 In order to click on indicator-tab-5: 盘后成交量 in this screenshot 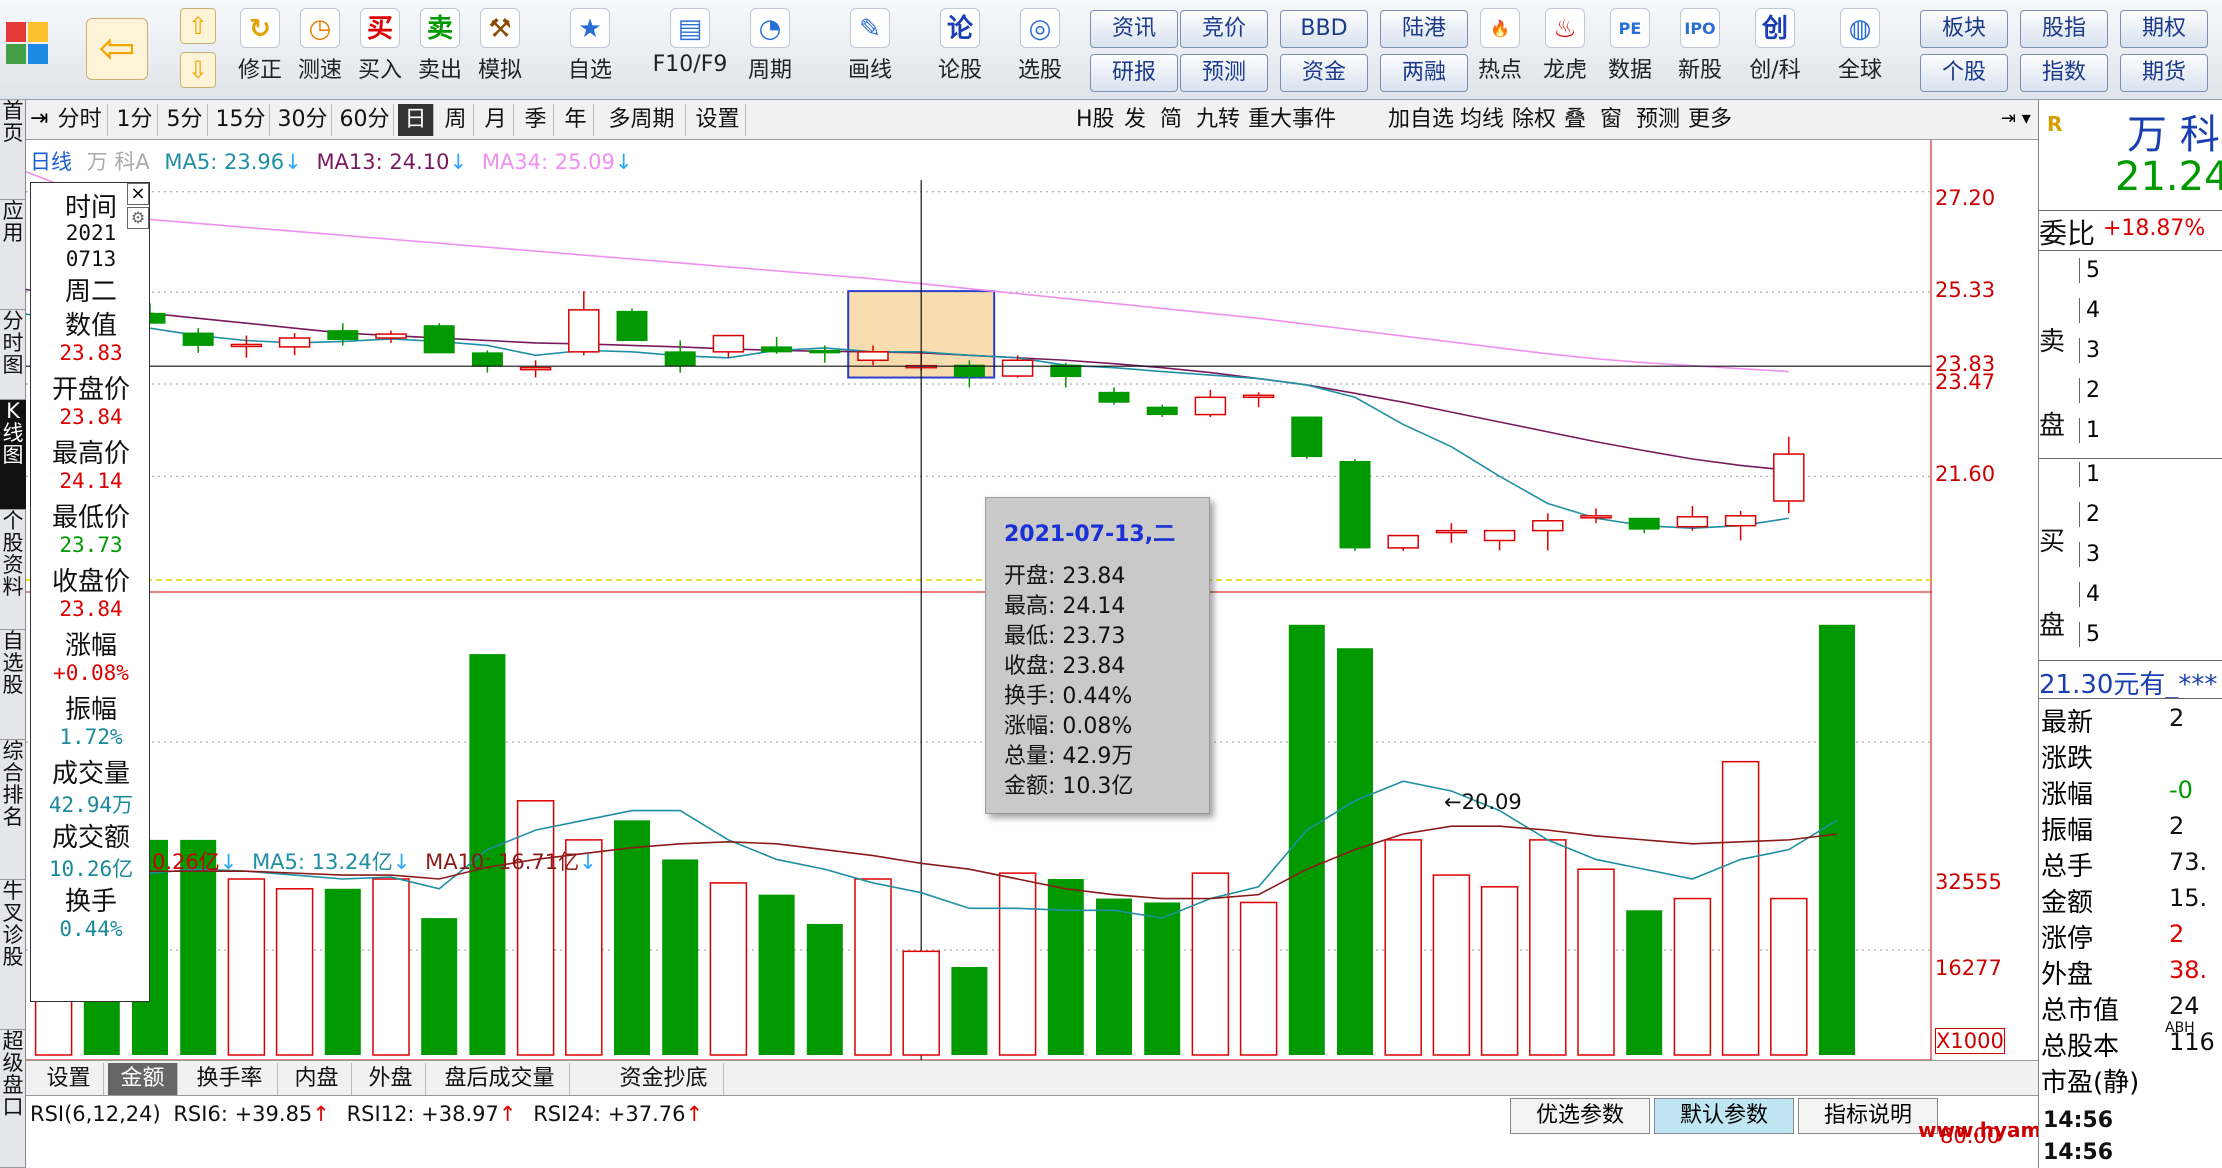, I will do `click(500, 1079)`.